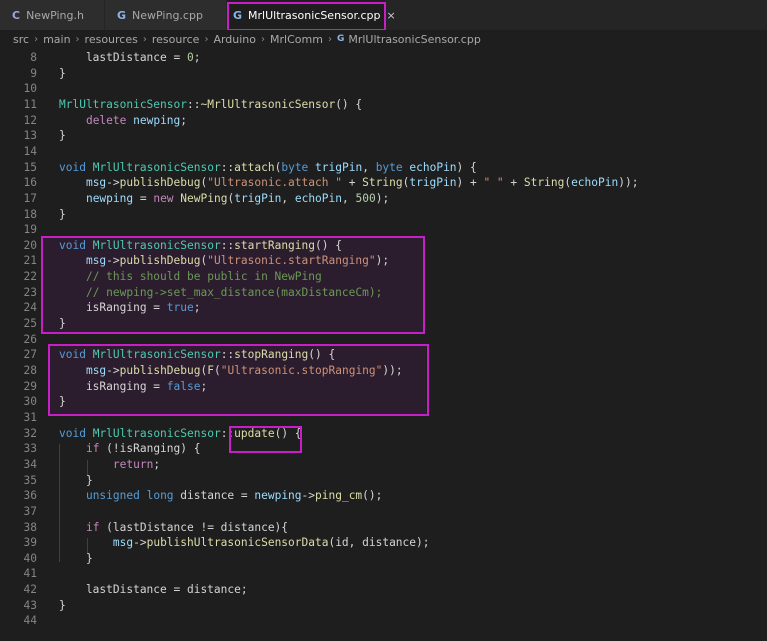  What do you see at coordinates (30, 324) in the screenshot?
I see `line-number: 25` at bounding box center [30, 324].